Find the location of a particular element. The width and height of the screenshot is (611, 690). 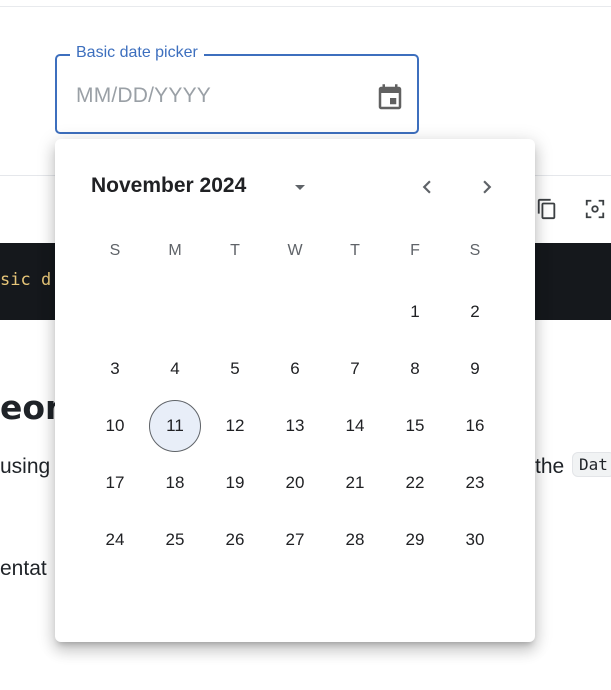

day-cell: 14 is located at coordinates (355, 426).